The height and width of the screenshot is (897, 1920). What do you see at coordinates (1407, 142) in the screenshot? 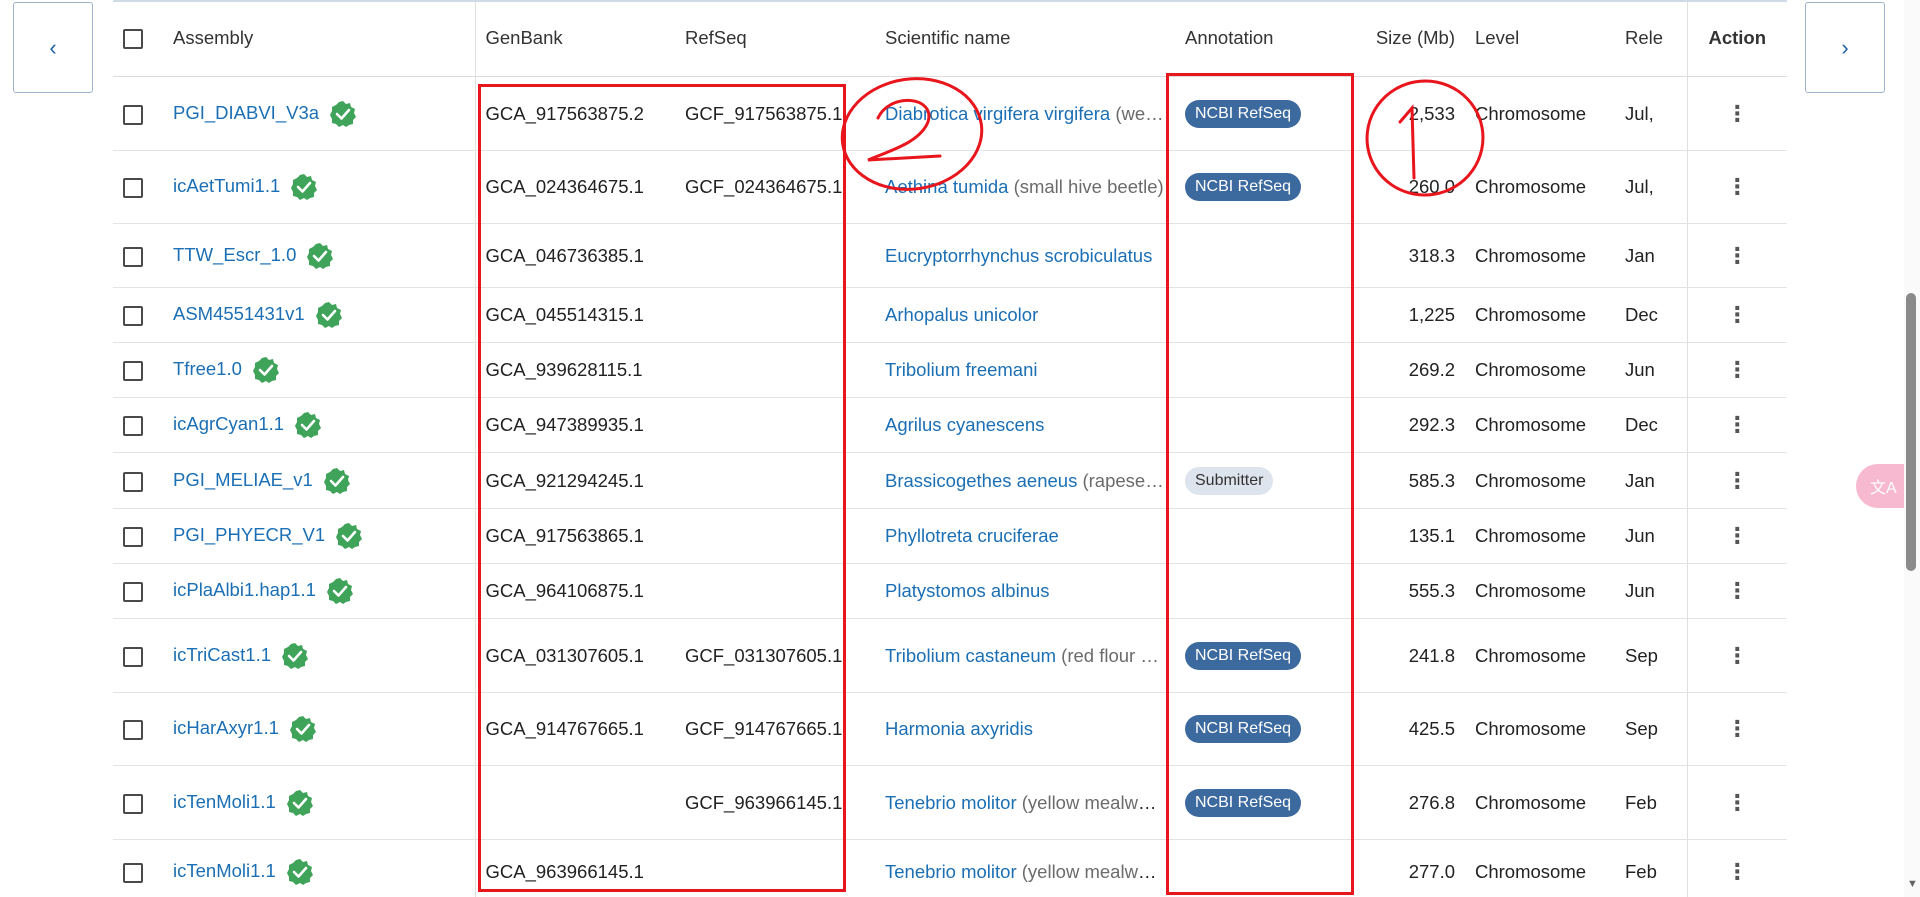
I see `digit-1-mark` at bounding box center [1407, 142].